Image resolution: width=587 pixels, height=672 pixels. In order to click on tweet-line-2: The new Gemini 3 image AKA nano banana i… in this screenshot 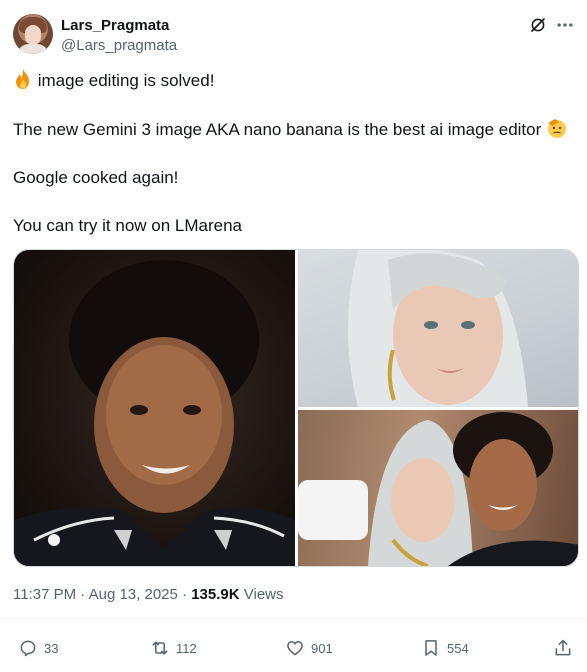, I will do `click(295, 129)`.